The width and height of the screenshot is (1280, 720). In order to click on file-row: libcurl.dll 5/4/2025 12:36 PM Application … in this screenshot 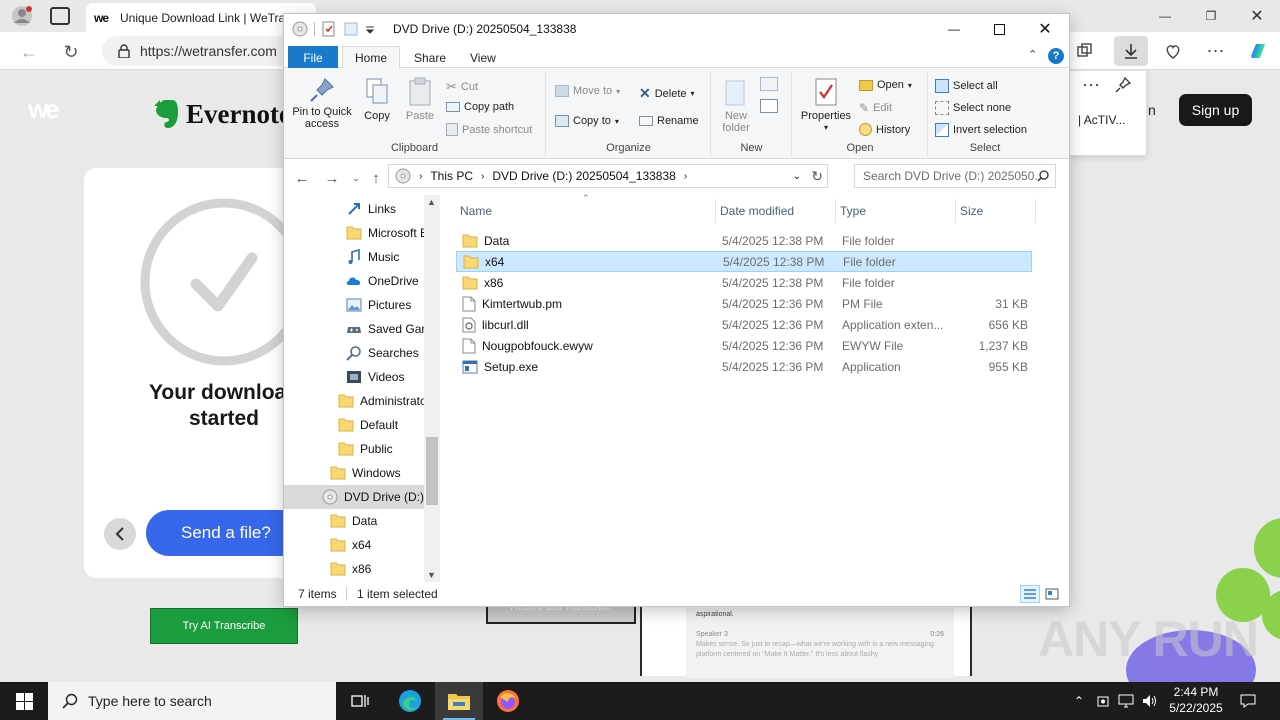, I will do `click(744, 324)`.